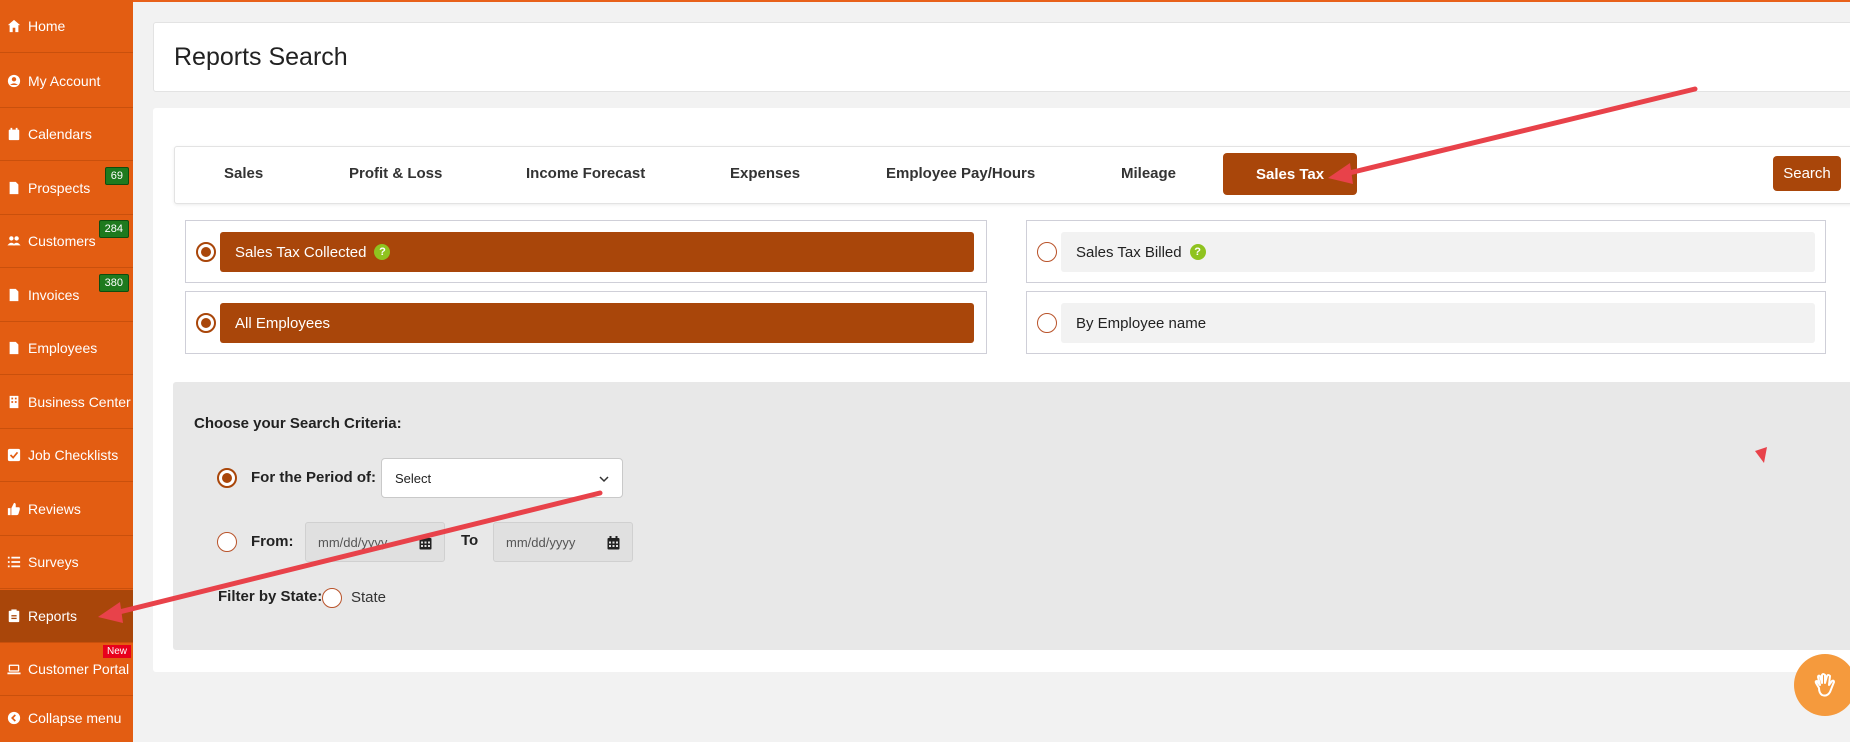  I want to click on sidebar-item-label: Calendars, so click(60, 134).